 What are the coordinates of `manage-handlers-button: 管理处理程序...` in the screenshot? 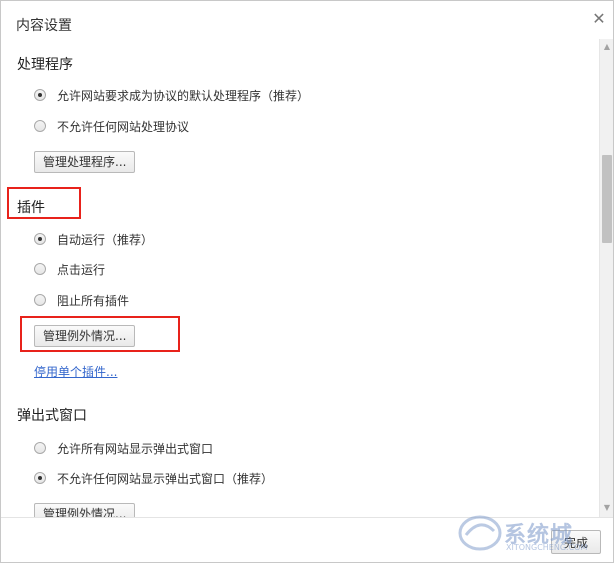 It's located at (85, 162).